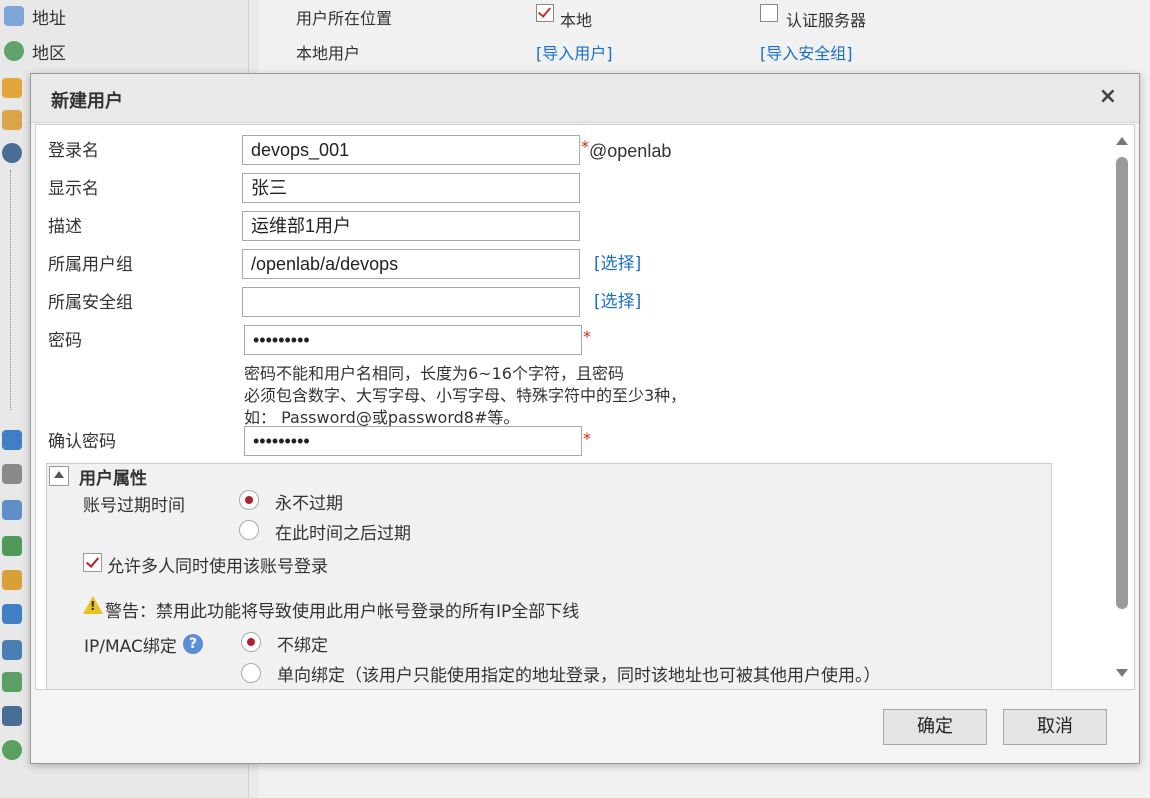 This screenshot has height=798, width=1150. Describe the element at coordinates (413, 441) in the screenshot. I see `confirm-password-input: •••••••••` at that location.